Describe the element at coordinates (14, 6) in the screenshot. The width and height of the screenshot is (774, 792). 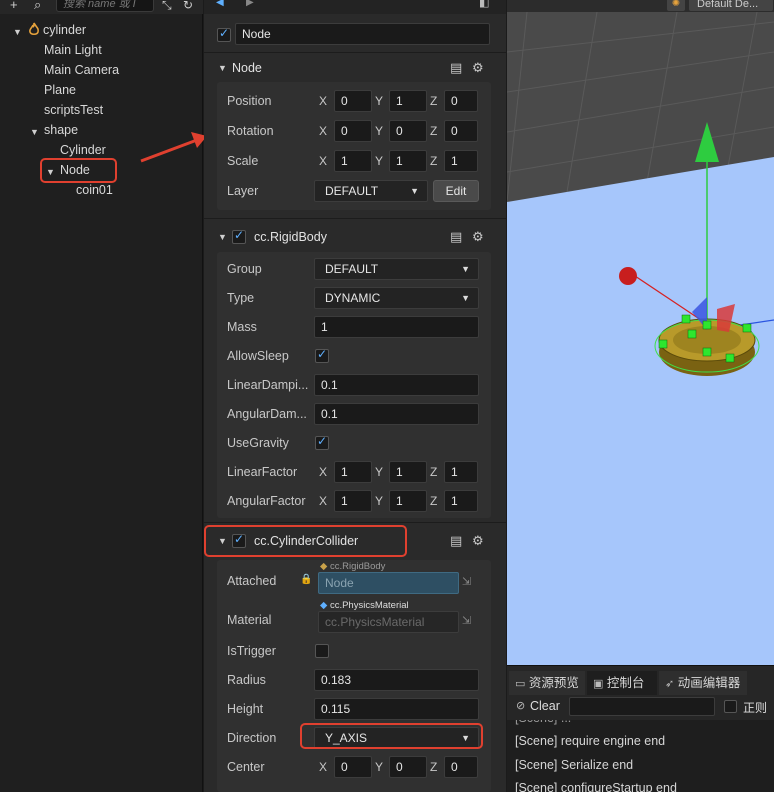
I see `add-icon: +` at that location.